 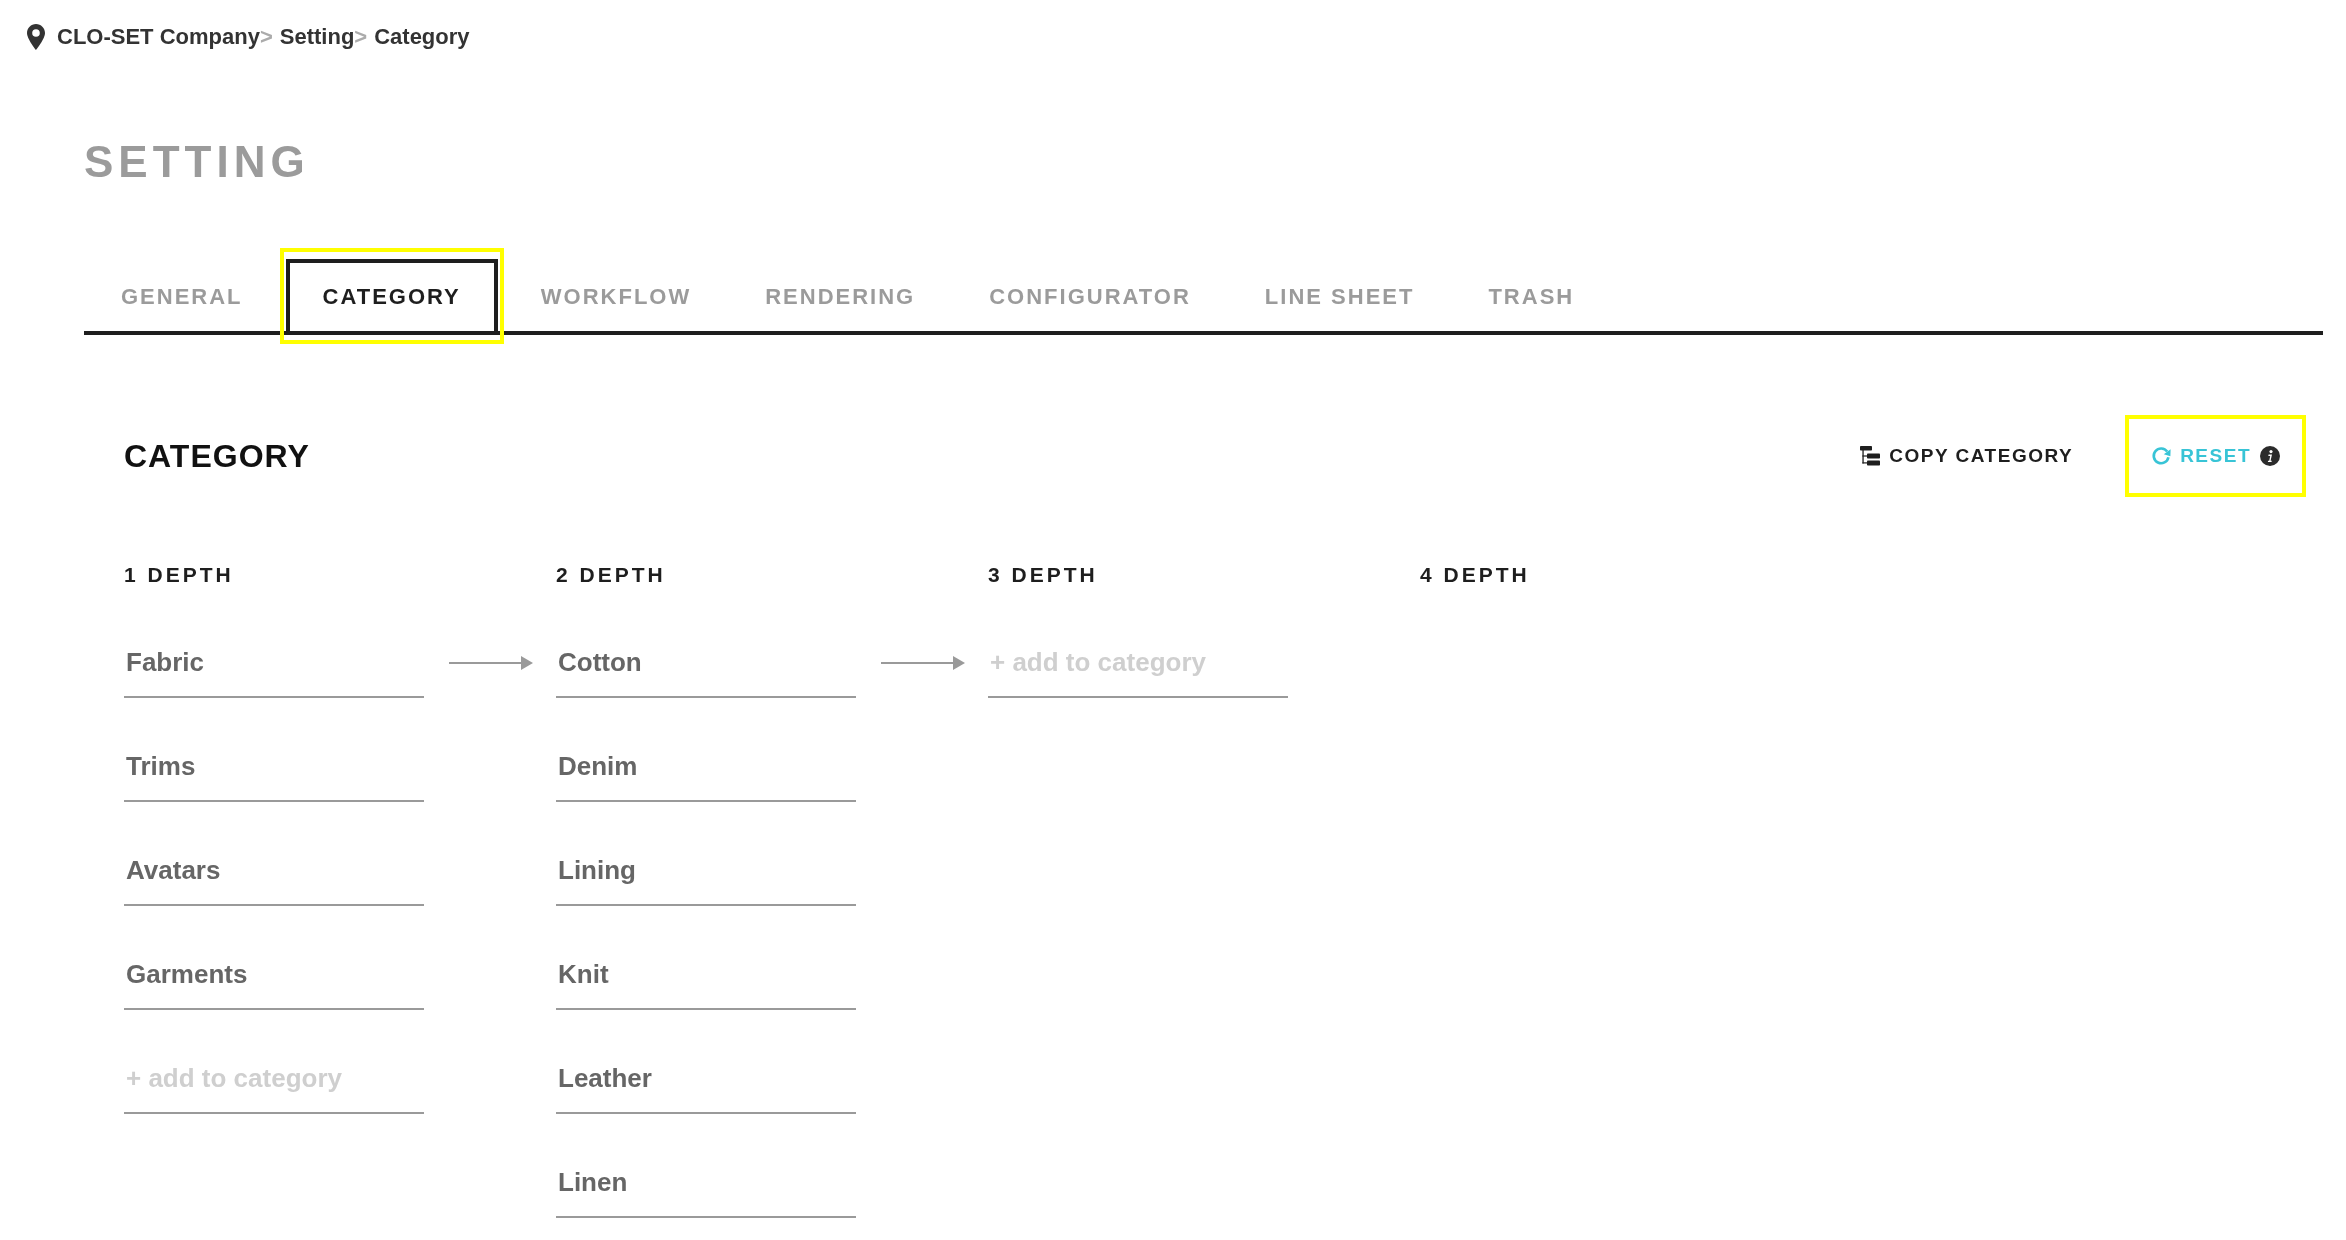 I want to click on tree-icon, so click(x=1870, y=456).